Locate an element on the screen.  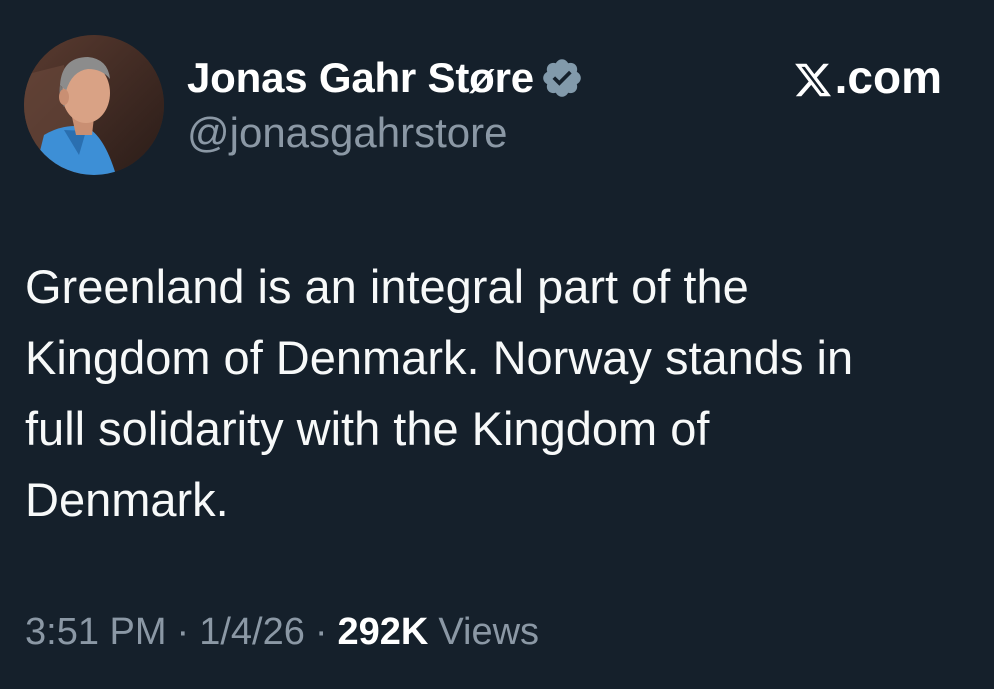
tweet-time: 3:51 PM is located at coordinates (96, 632).